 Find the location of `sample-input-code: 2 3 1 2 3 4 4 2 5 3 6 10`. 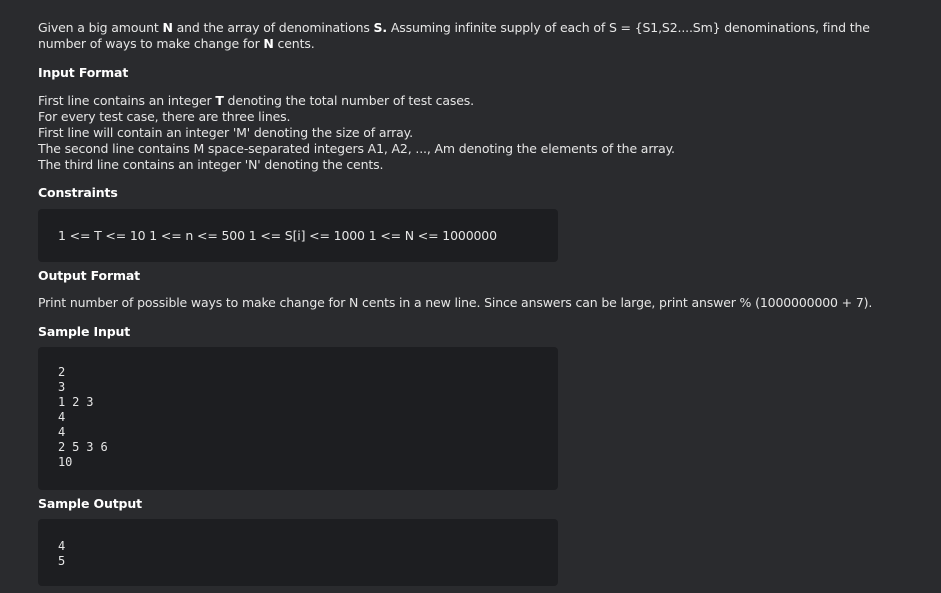

sample-input-code: 2 3 1 2 3 4 4 2 5 3 6 10 is located at coordinates (298, 417).